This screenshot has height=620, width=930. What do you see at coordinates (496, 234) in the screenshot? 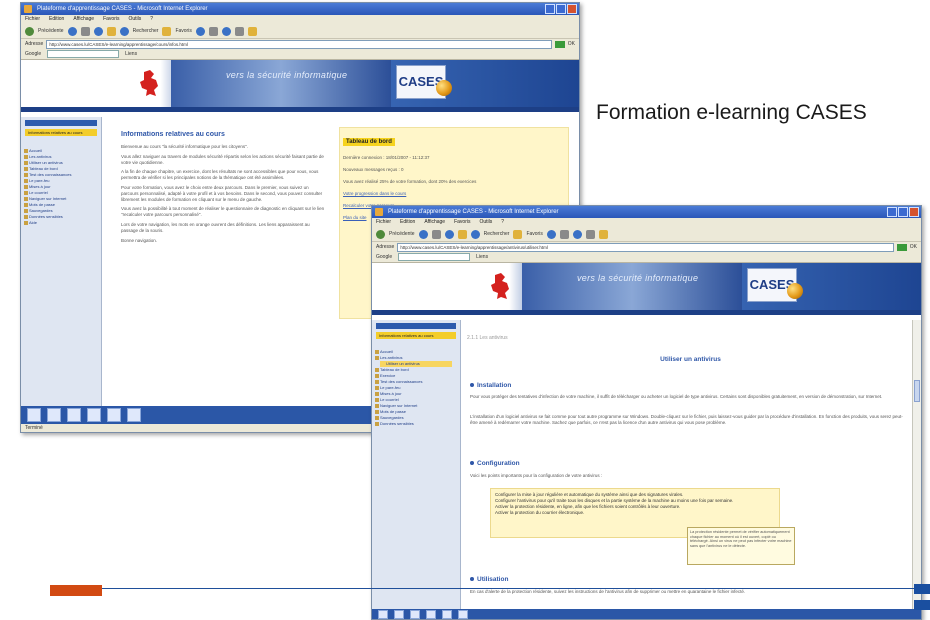
I see `search-label: Rechercher` at bounding box center [496, 234].